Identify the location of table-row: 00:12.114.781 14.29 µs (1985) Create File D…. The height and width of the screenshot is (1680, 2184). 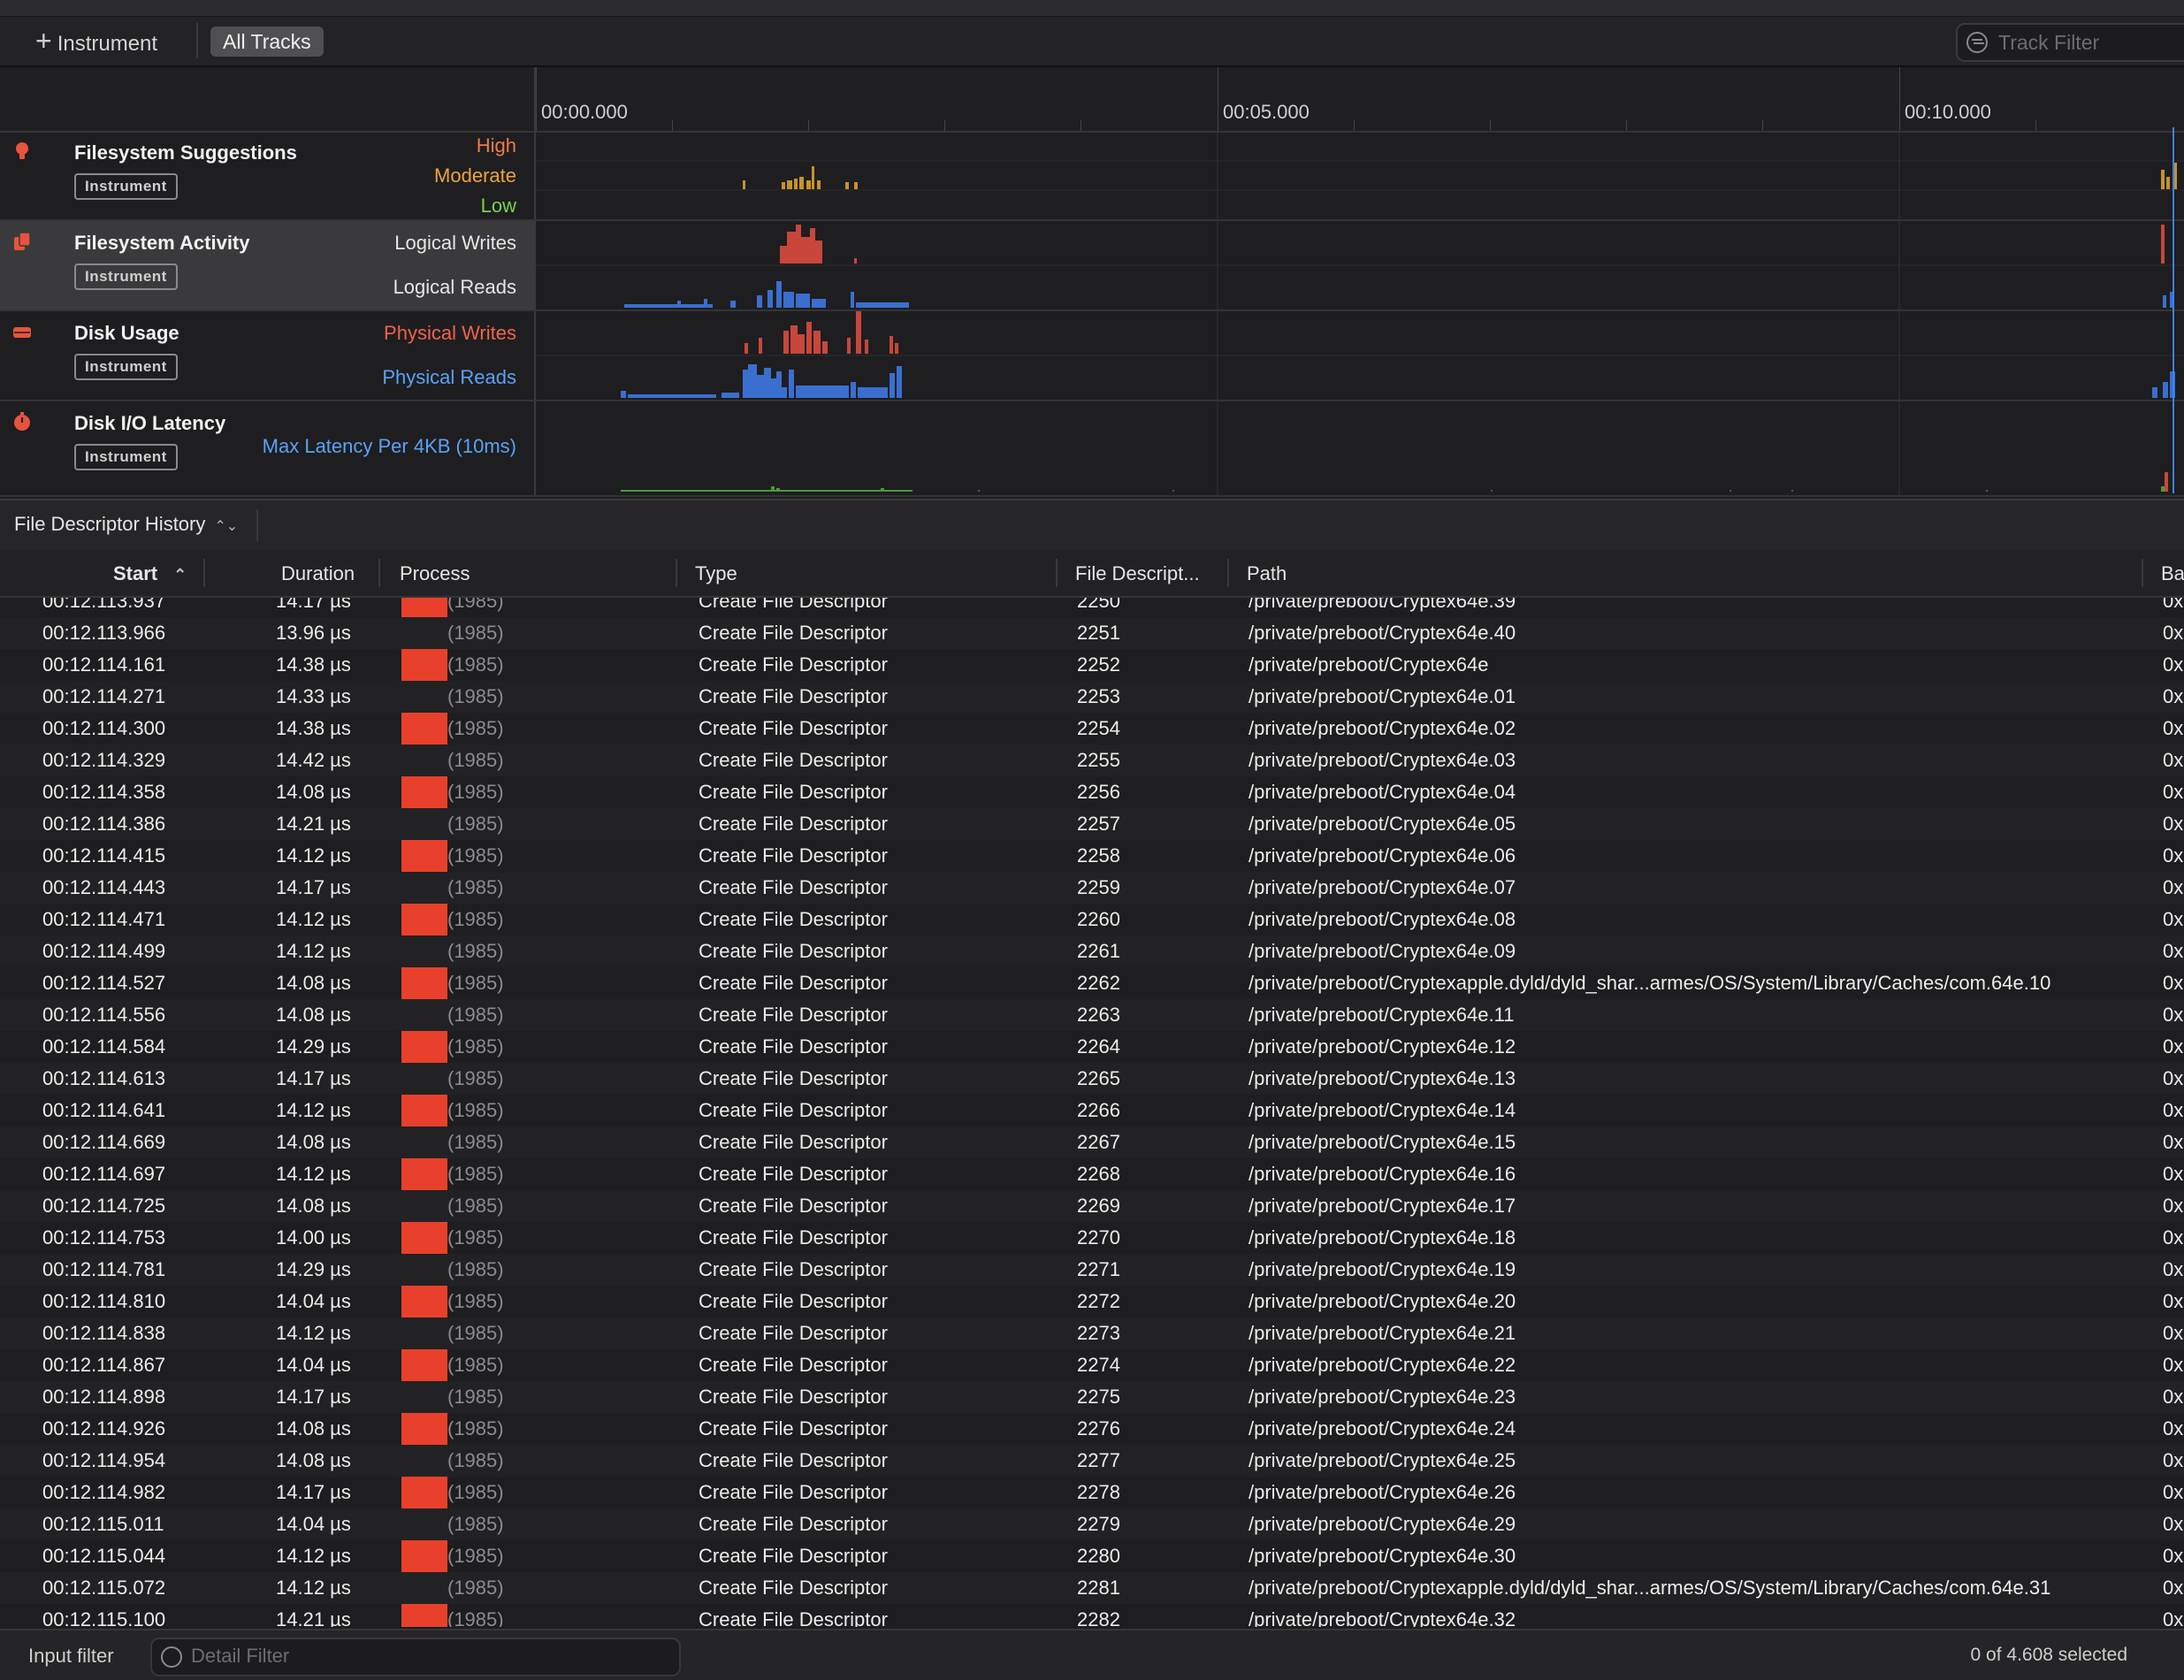
(1092, 1270).